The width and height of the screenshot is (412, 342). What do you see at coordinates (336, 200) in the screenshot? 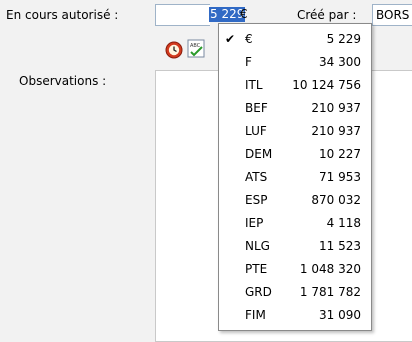
I see `currency-amount: 870 032` at bounding box center [336, 200].